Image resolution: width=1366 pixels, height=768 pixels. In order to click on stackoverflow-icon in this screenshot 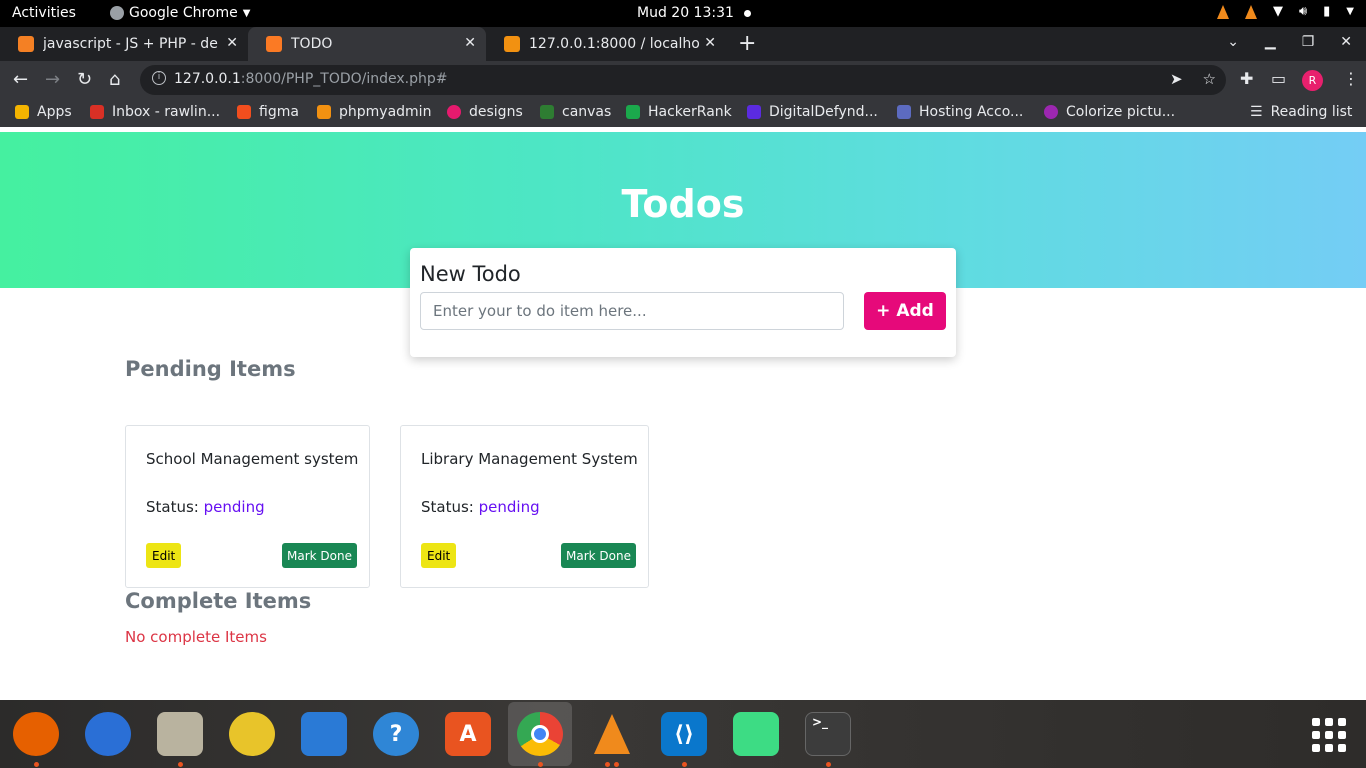, I will do `click(26, 44)`.